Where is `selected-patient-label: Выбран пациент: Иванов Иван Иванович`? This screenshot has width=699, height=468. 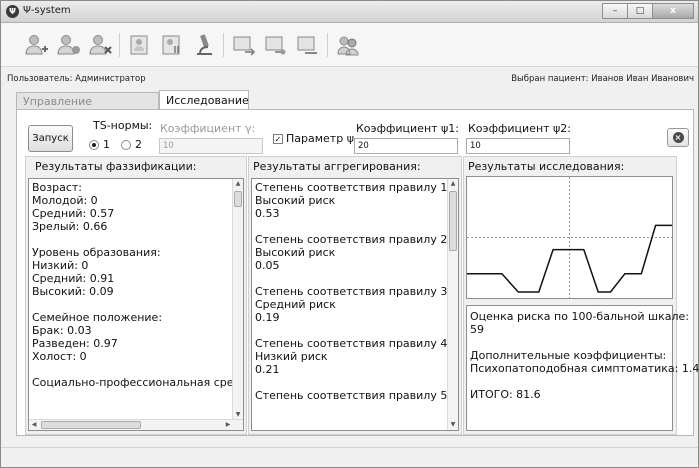 selected-patient-label: Выбран пациент: Иванов Иван Иванович is located at coordinates (602, 79).